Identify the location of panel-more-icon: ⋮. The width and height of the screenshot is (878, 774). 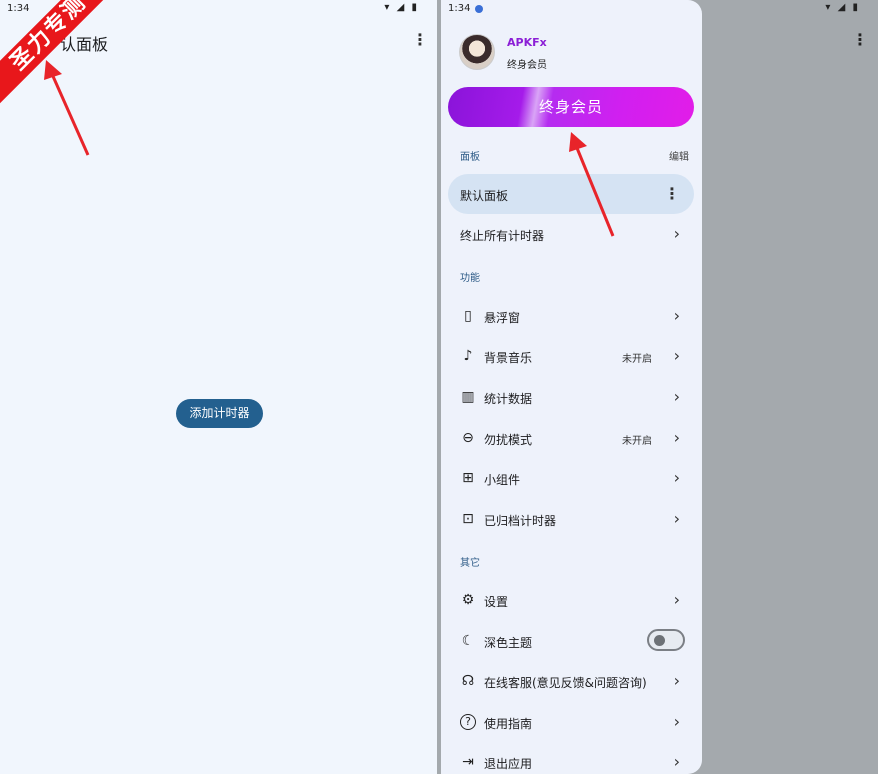
(672, 193).